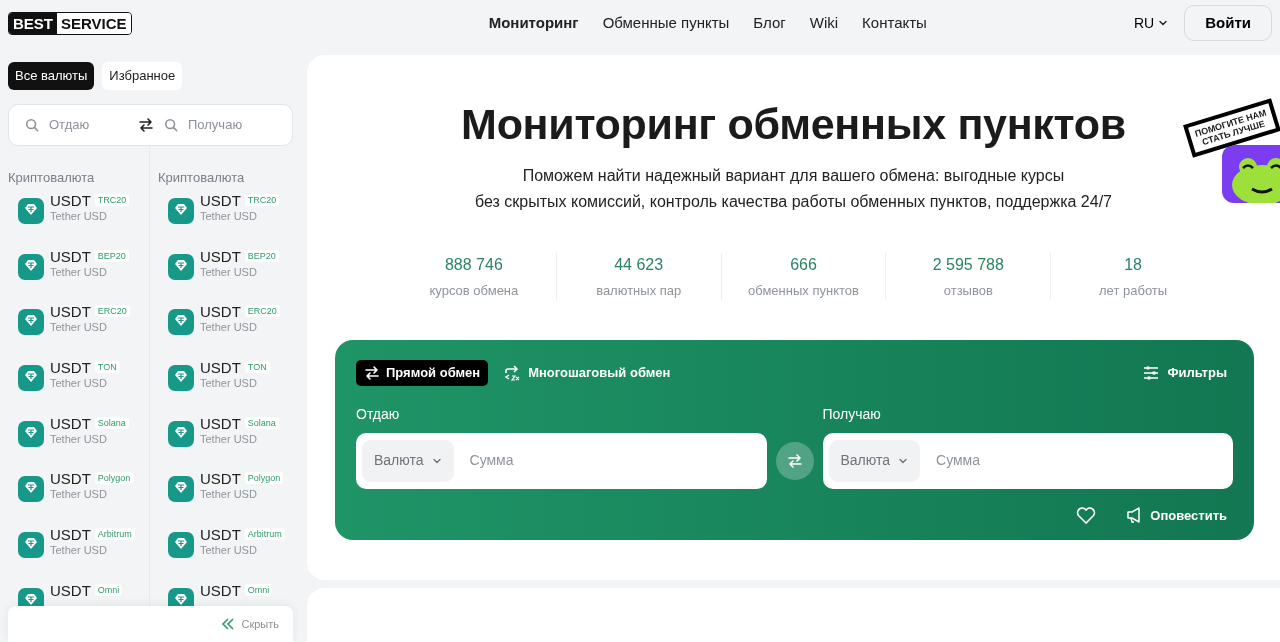 The image size is (1280, 642). What do you see at coordinates (87, 124) in the screenshot?
I see `search-field: Отдаю` at bounding box center [87, 124].